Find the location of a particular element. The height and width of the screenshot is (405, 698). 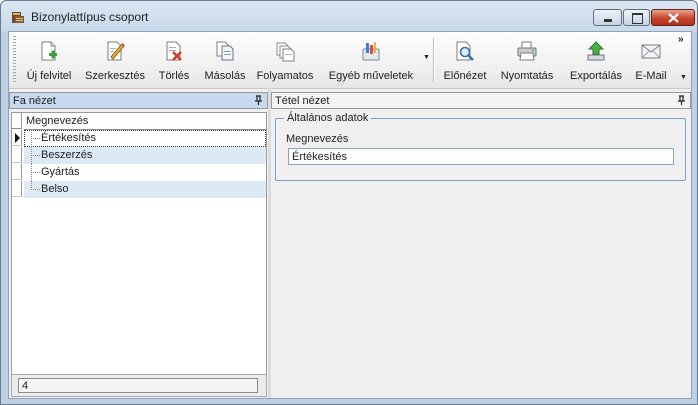

copy-icon is located at coordinates (225, 51).